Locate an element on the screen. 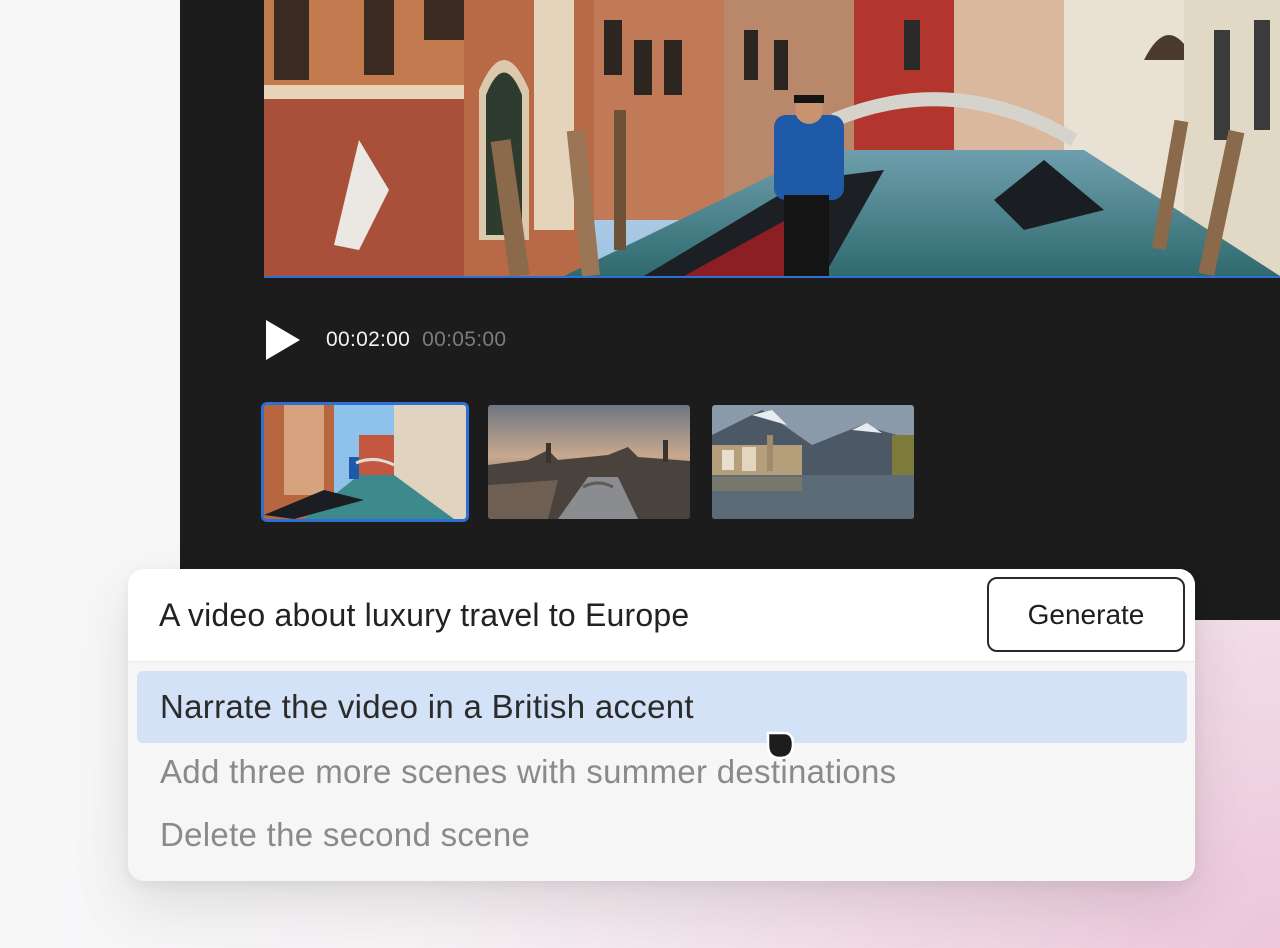 The height and width of the screenshot is (948, 1280). scene-thumbnail-city-dusk is located at coordinates (589, 462).